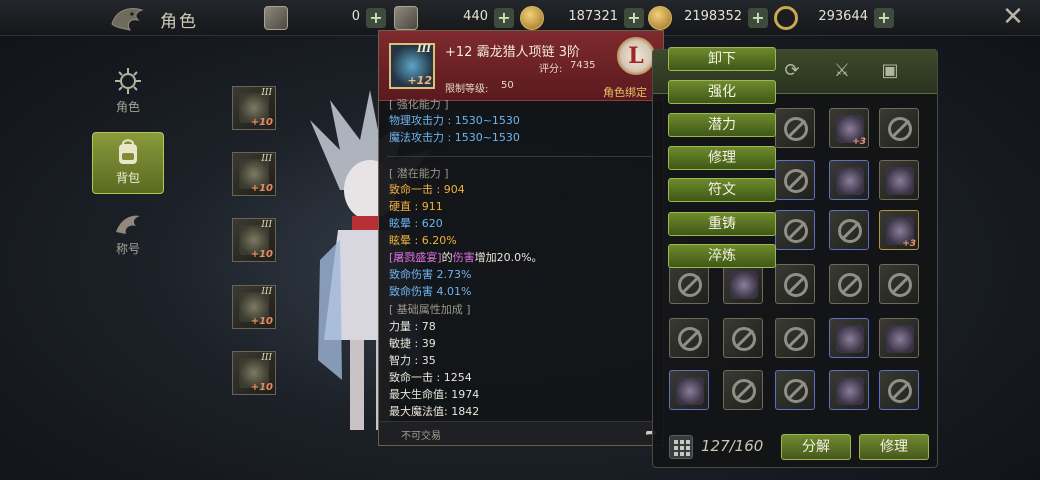  I want to click on stat-line: 致命一击 : 1254, so click(430, 377).